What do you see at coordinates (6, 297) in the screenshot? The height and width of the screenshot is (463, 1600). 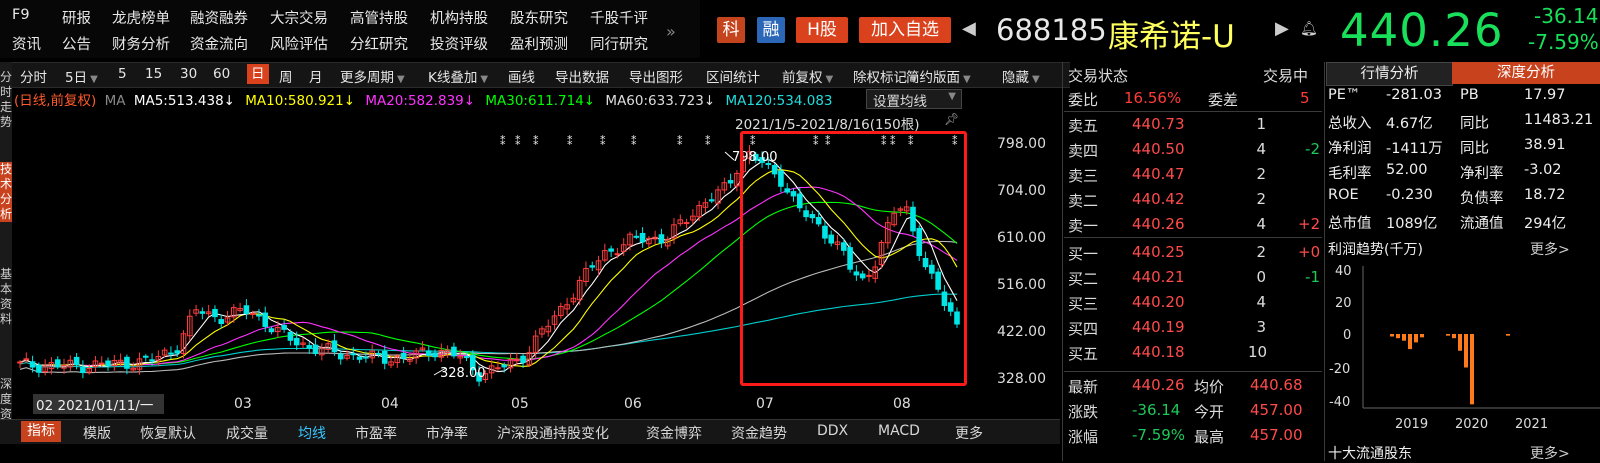 I see `tab-basic-info: 基本资料` at bounding box center [6, 297].